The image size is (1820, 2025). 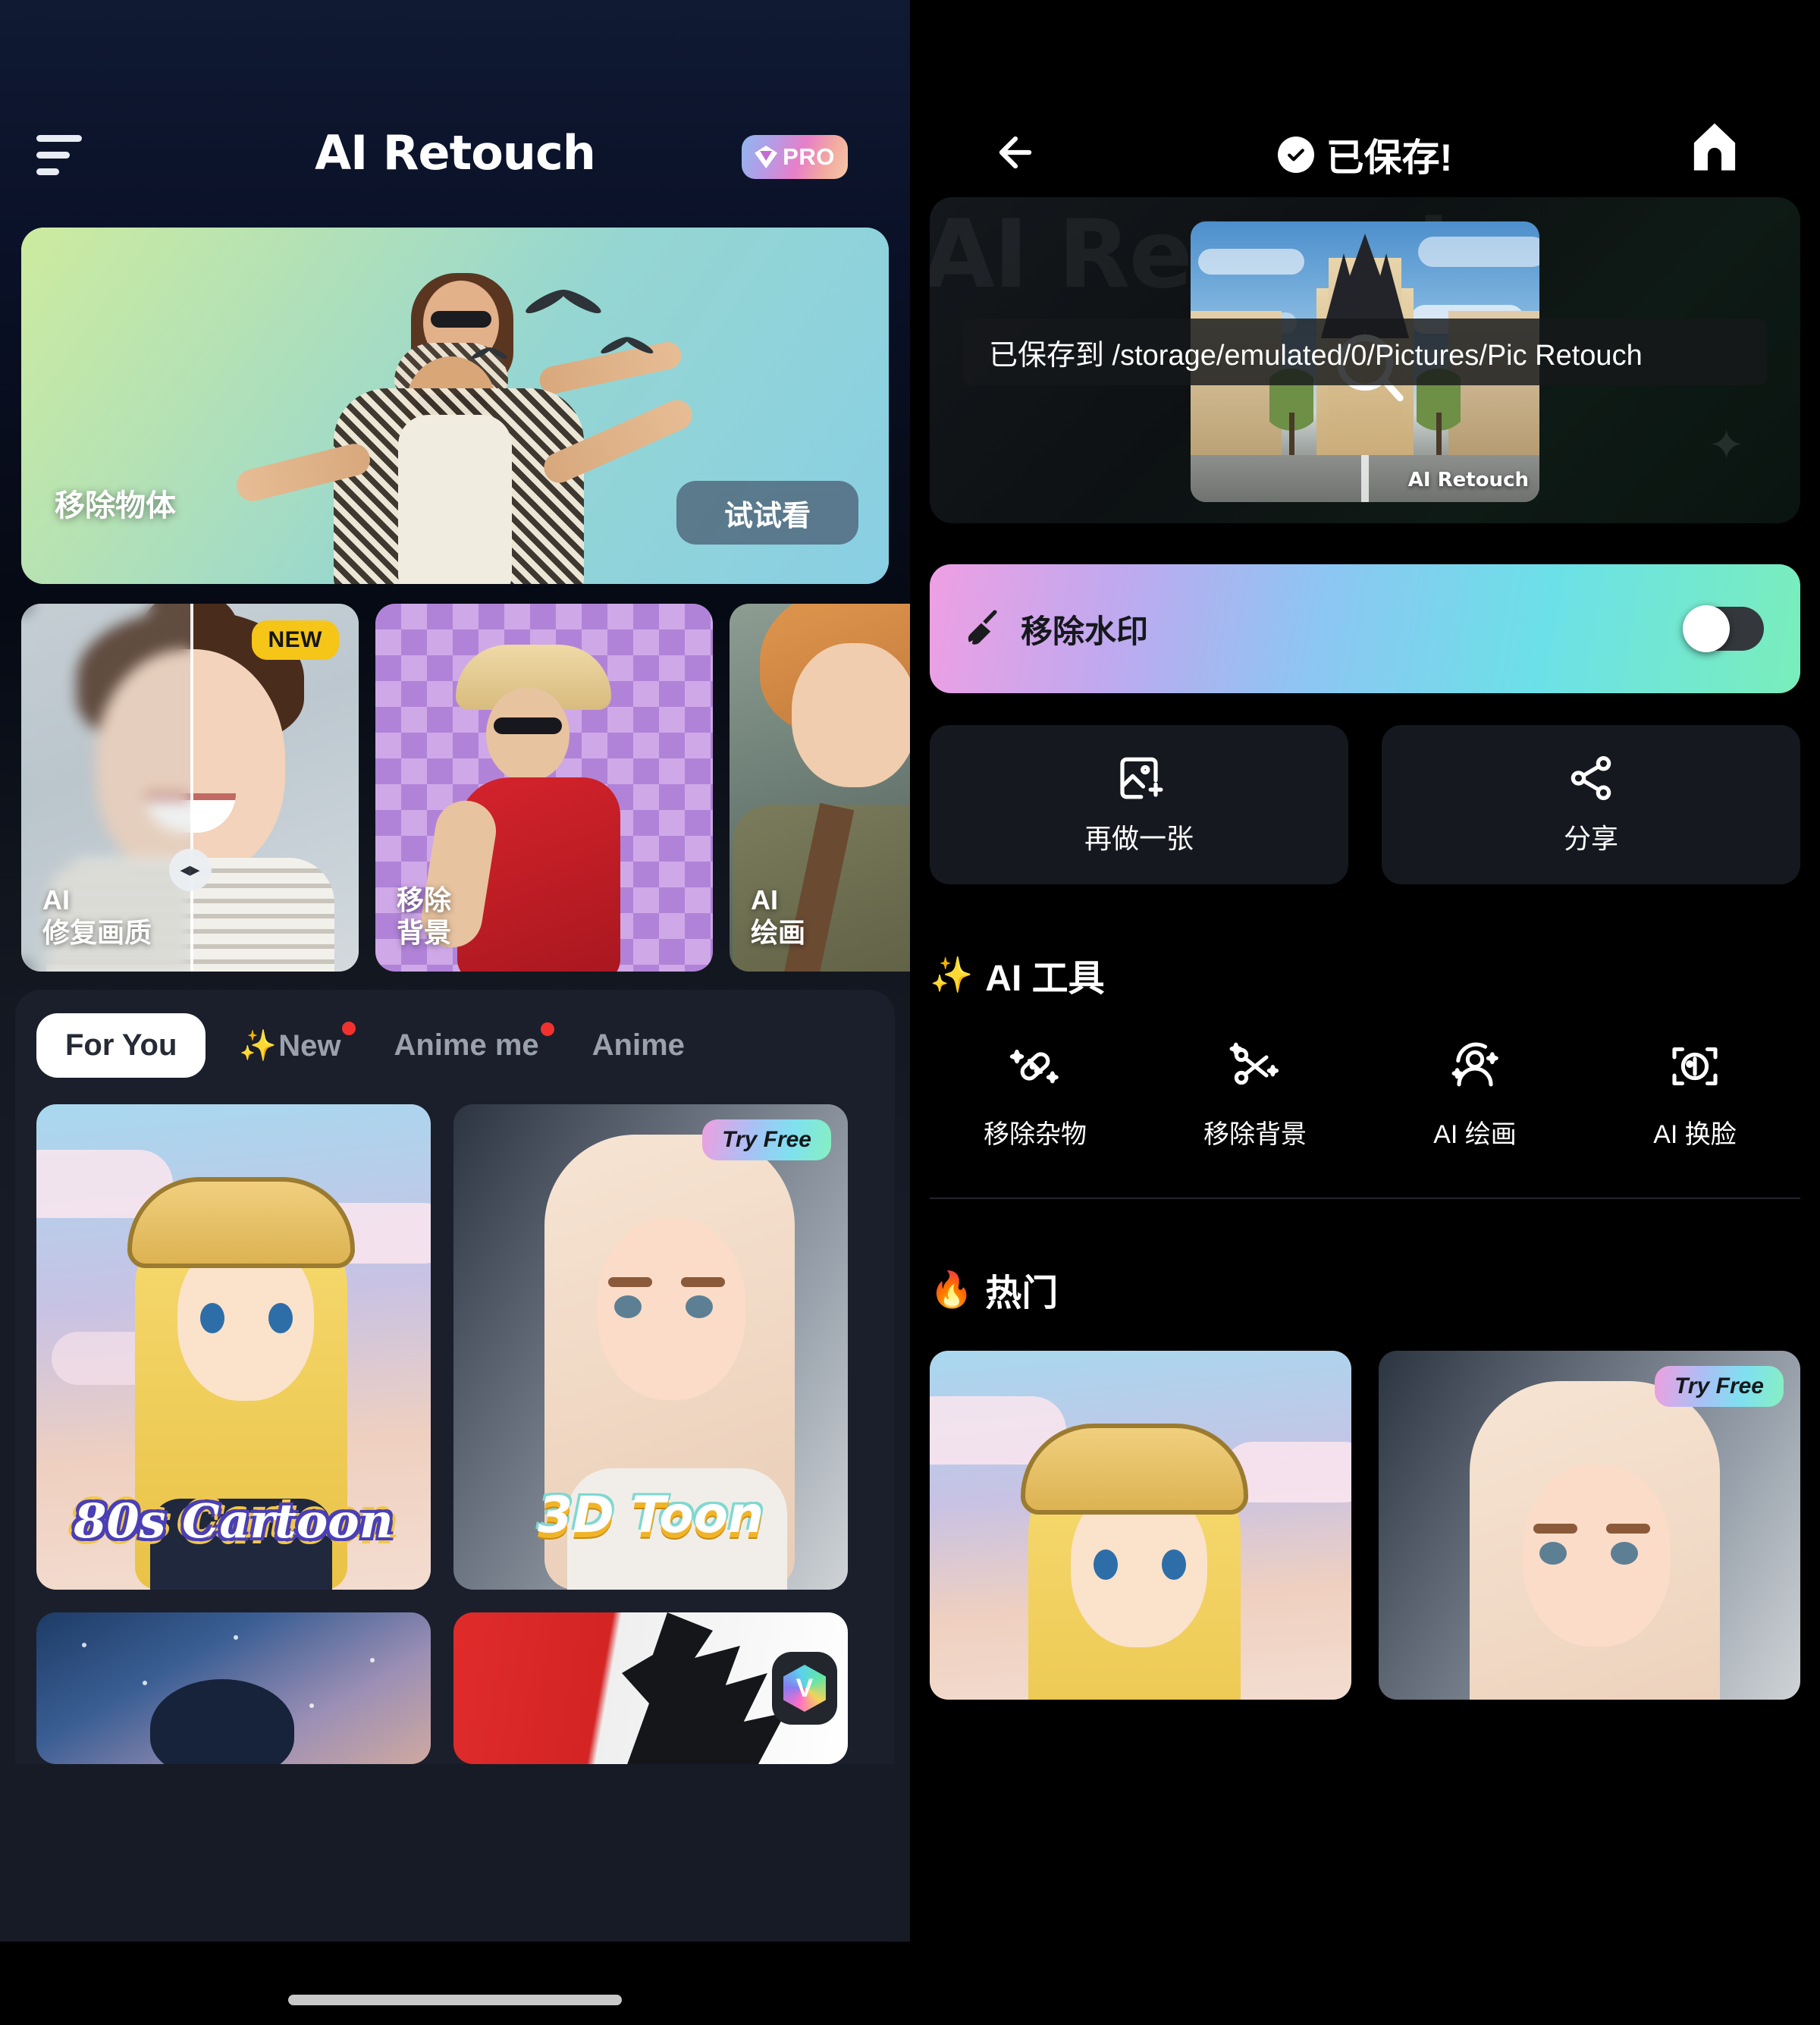 I want to click on before-after-slider-handle: ◂▸, so click(x=190, y=869).